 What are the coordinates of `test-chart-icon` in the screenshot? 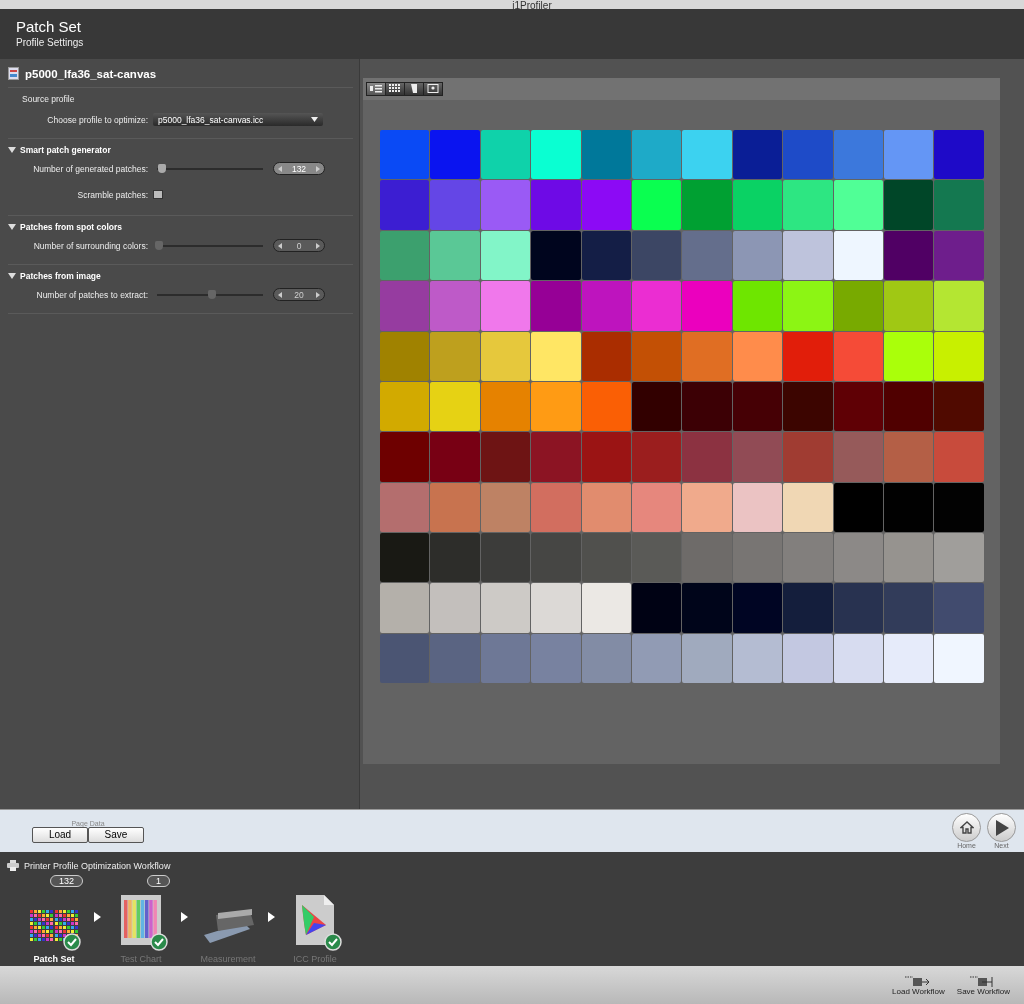 It's located at (141, 920).